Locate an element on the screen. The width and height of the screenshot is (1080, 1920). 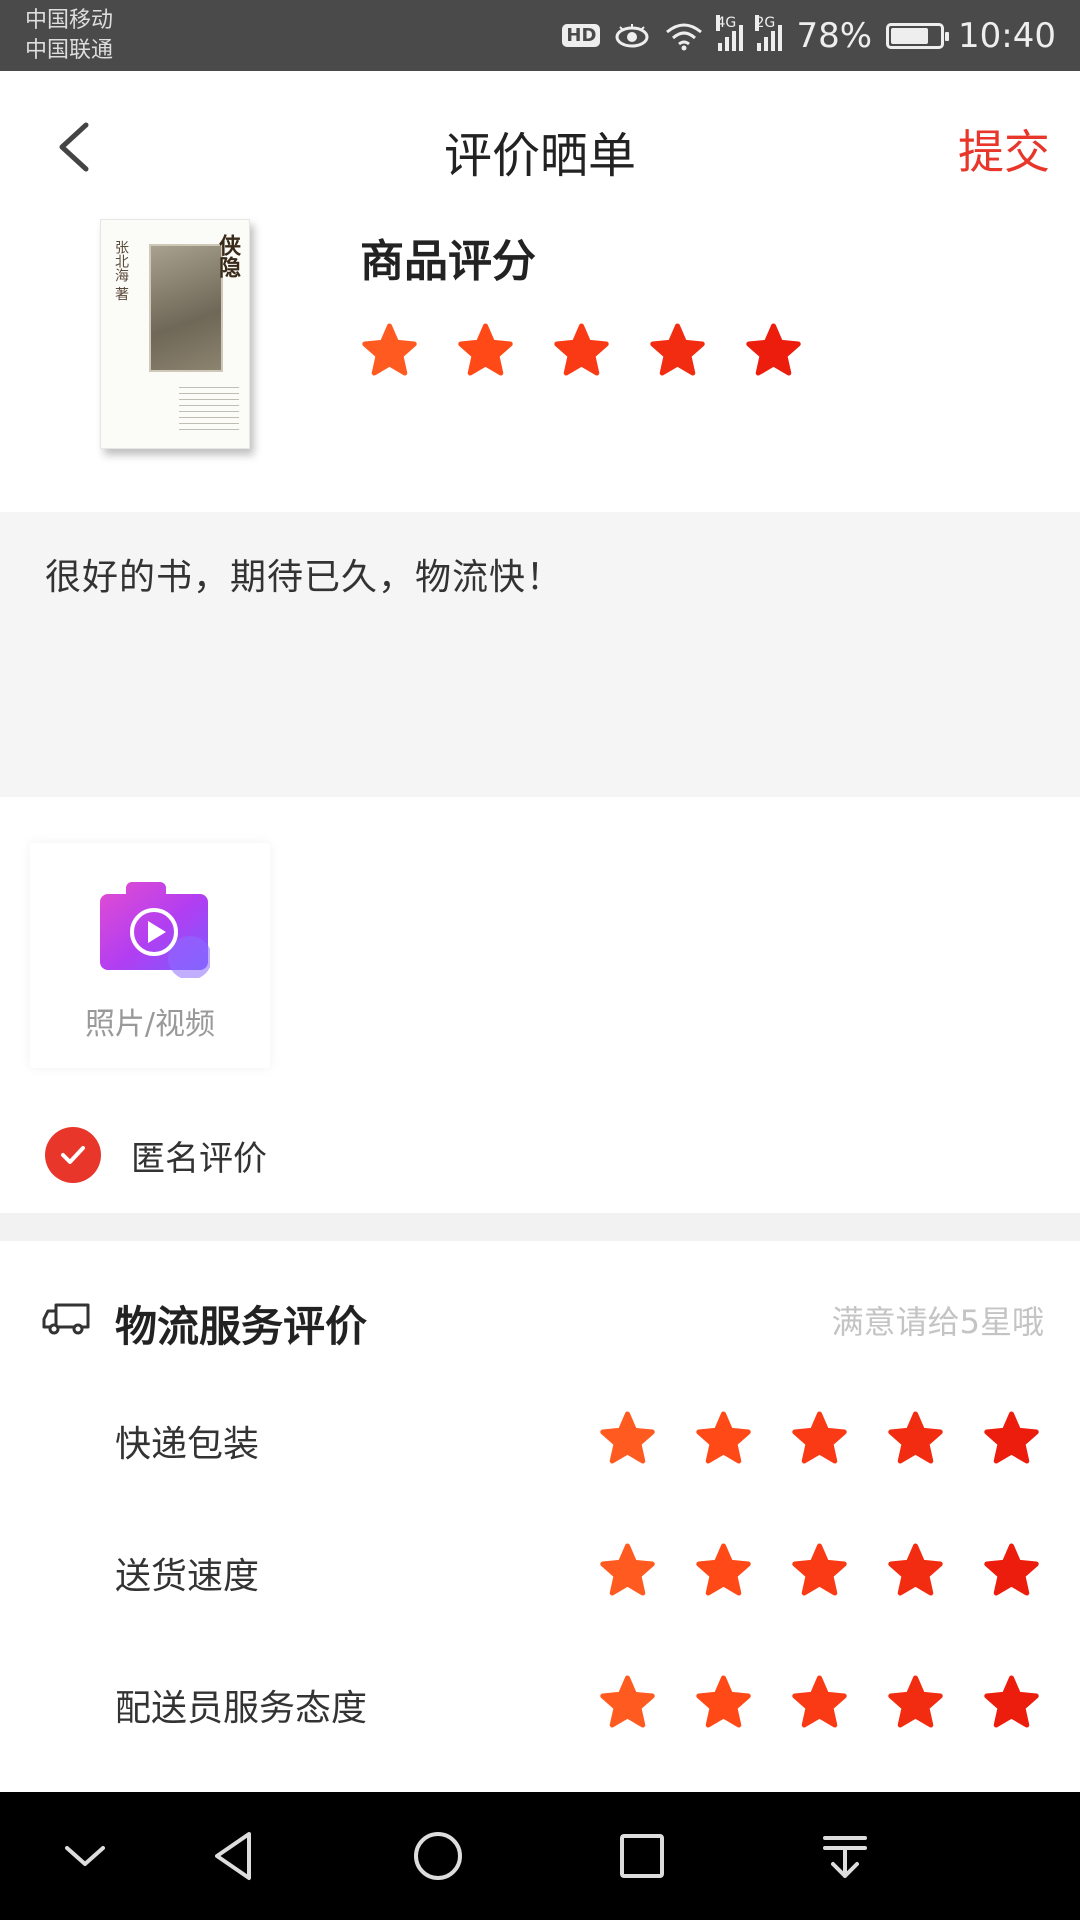
rating-label: 配送员服务态度 is located at coordinates (241, 1708).